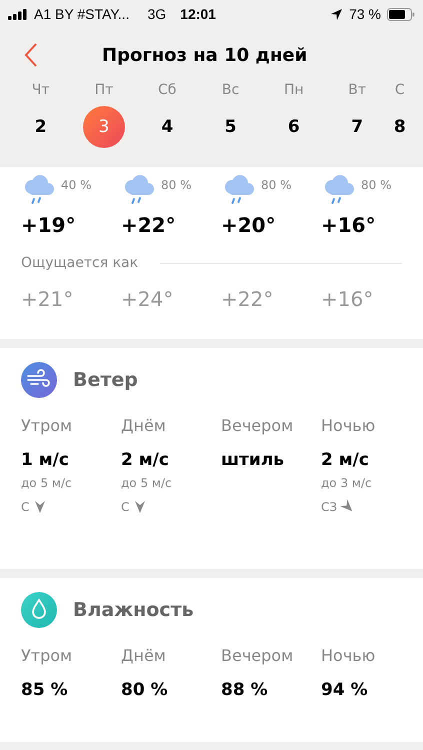 The height and width of the screenshot is (750, 423). Describe the element at coordinates (148, 225) in the screenshot. I see `temperature: +22°` at that location.